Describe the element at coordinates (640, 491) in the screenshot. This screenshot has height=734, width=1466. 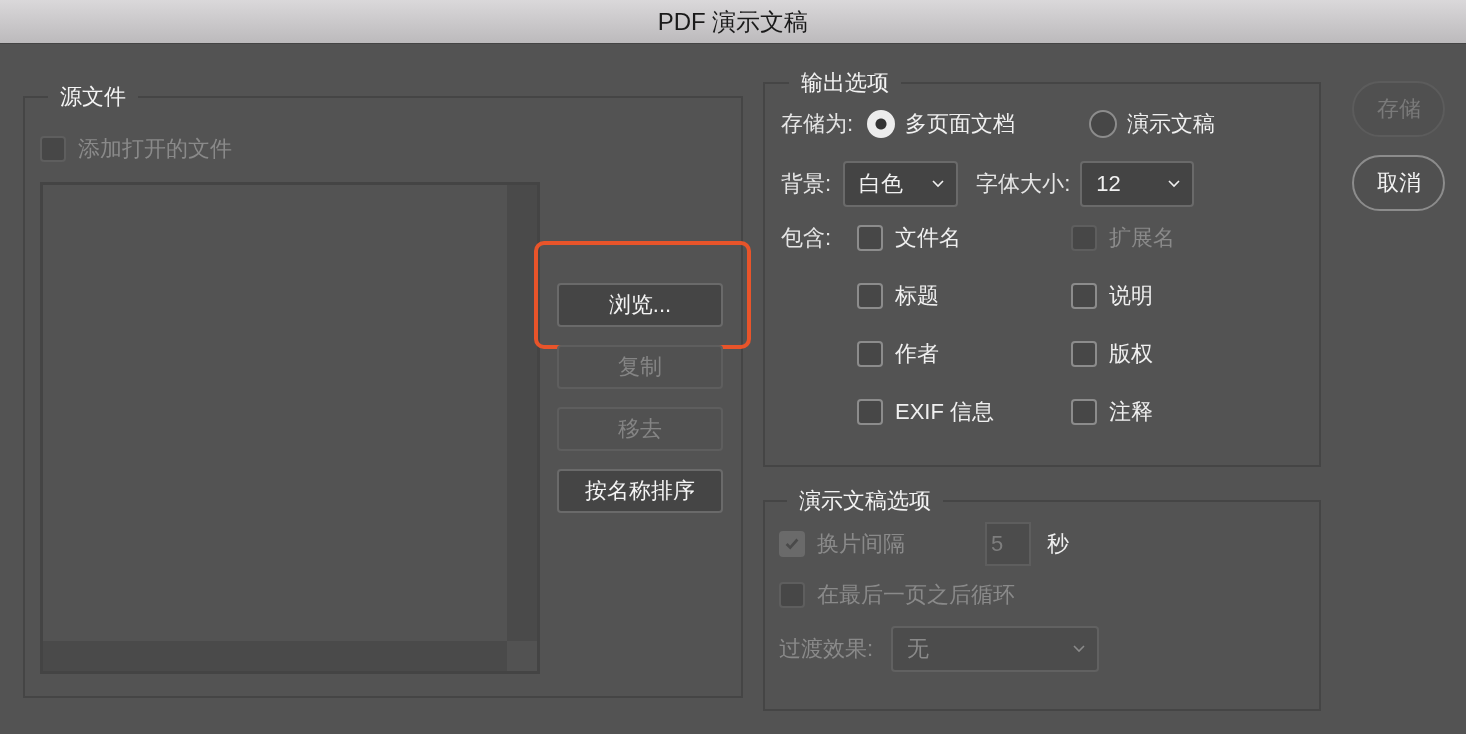
I see `action-button: 按名称排序` at that location.